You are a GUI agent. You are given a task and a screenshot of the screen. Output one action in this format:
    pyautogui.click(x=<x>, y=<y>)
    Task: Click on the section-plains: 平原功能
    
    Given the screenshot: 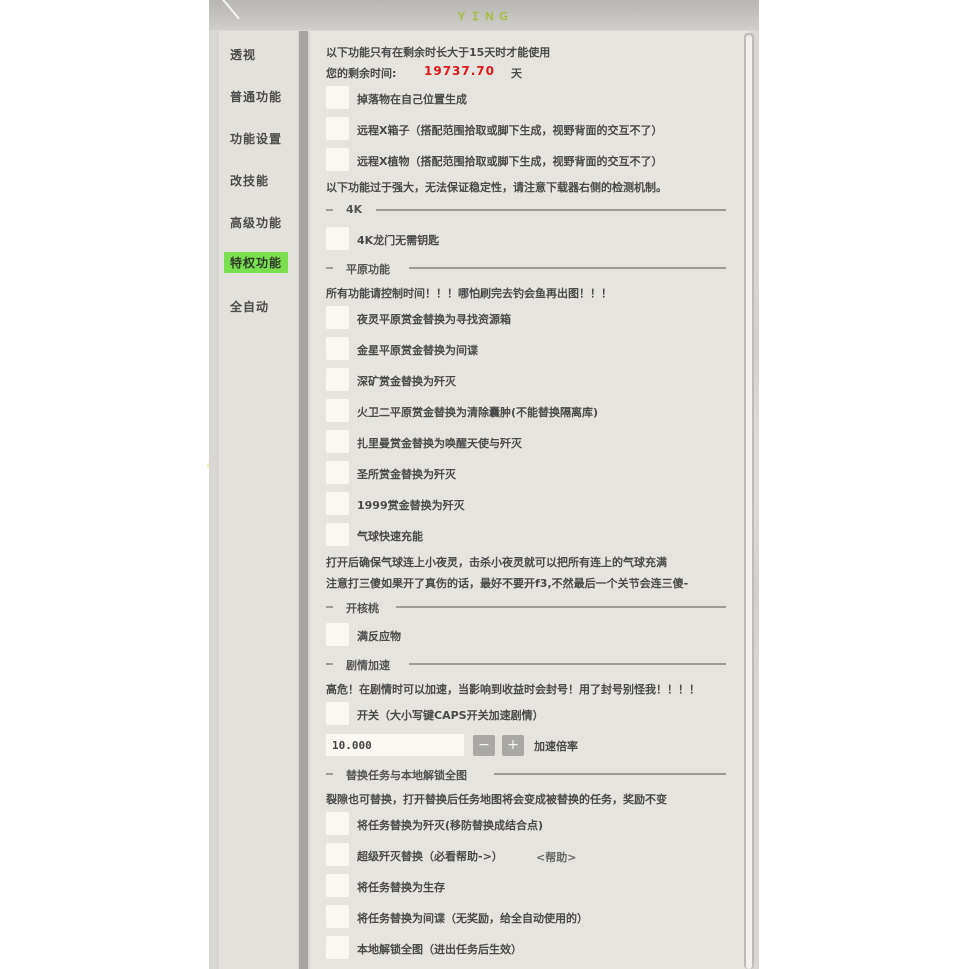 What is the action you would take?
    pyautogui.click(x=526, y=268)
    